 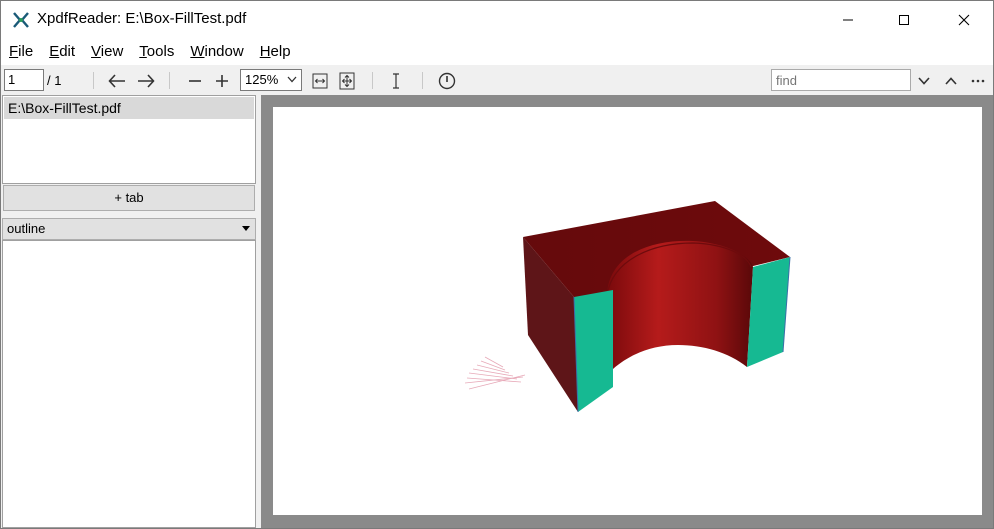 What do you see at coordinates (129, 139) in the screenshot?
I see `tab-list: E:\Box-FillTest.pdf` at bounding box center [129, 139].